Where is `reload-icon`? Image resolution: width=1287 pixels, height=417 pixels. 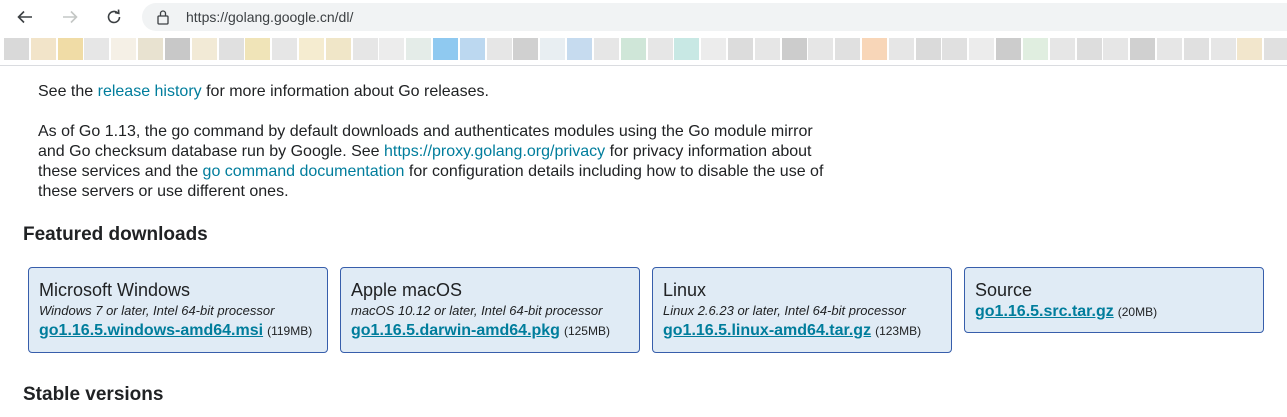 reload-icon is located at coordinates (114, 16).